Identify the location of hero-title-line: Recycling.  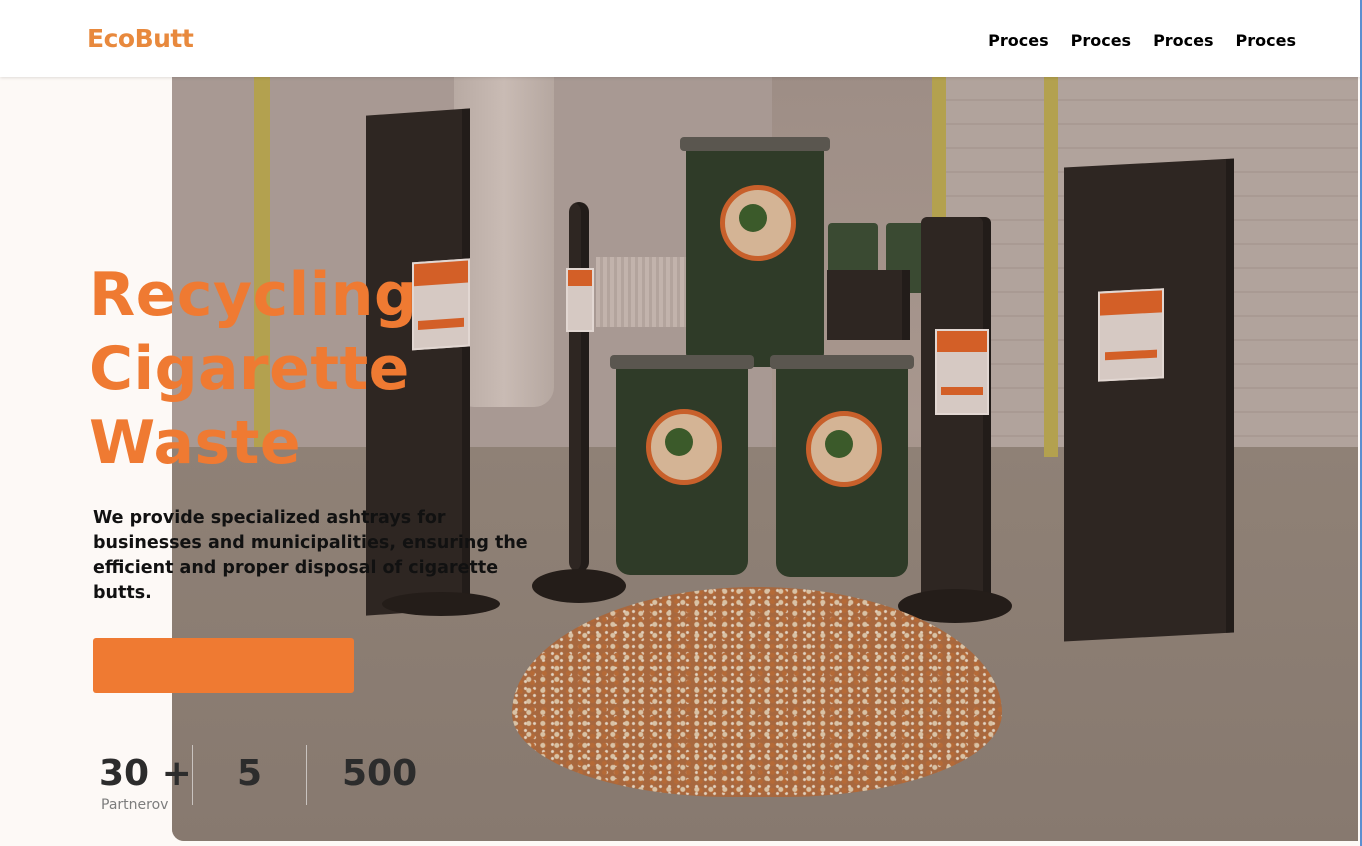
(253, 295).